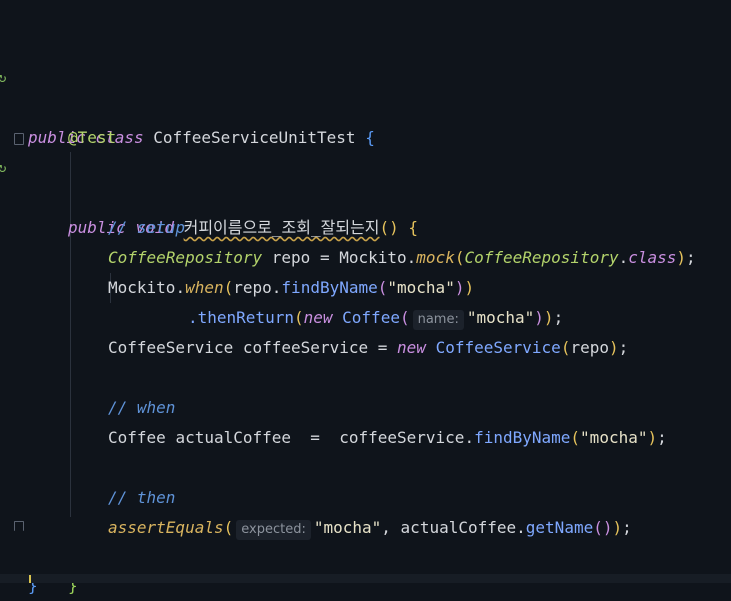 This screenshot has height=601, width=731. Describe the element at coordinates (652, 257) in the screenshot. I see `keyword: class` at that location.